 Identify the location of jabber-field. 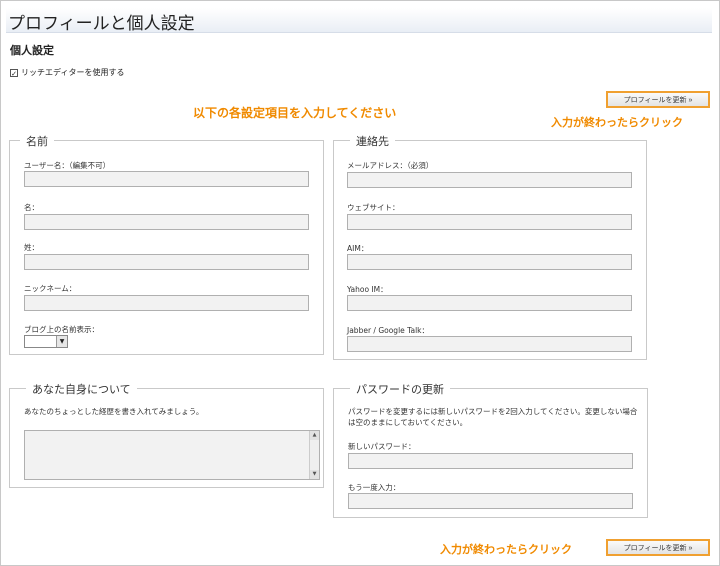
(489, 344).